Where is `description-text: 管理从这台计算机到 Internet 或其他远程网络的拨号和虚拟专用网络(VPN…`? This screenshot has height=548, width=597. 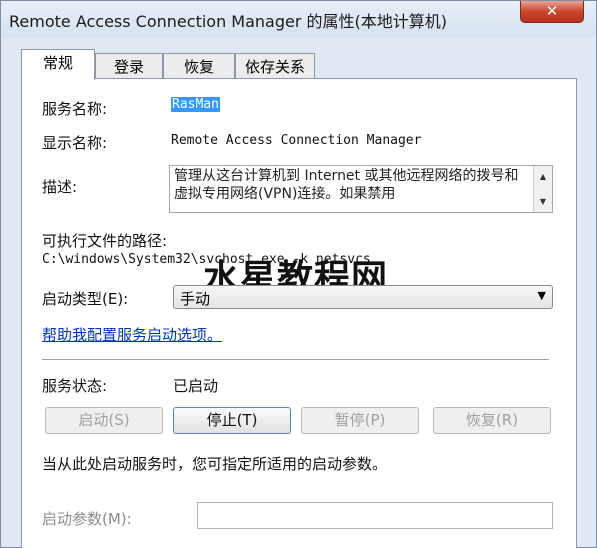 description-text: 管理从这台计算机到 Internet 或其他远程网络的拨号和虚拟专用网络(VPN… is located at coordinates (346, 185).